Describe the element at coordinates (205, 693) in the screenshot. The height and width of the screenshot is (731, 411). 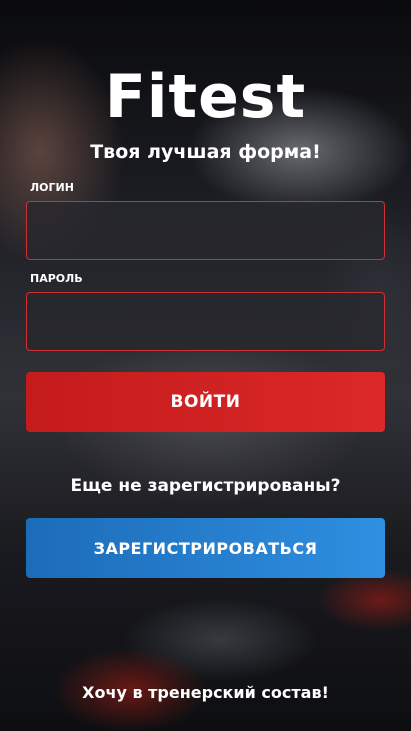
I see `trainer-link: Хочу в тренерский состав!` at that location.